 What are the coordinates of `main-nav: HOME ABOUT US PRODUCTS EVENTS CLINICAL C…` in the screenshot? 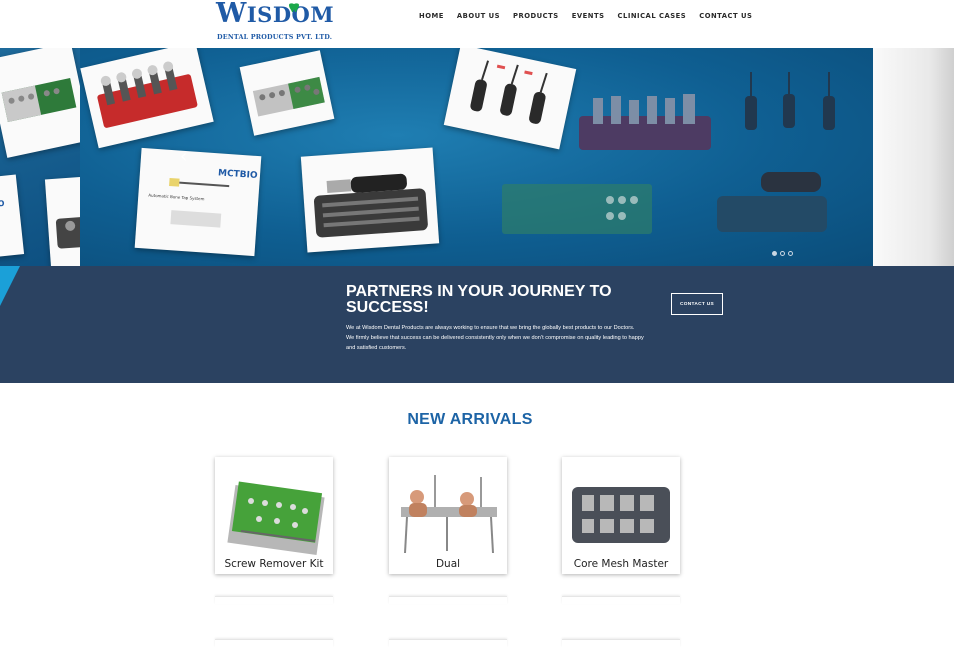 It's located at (592, 16).